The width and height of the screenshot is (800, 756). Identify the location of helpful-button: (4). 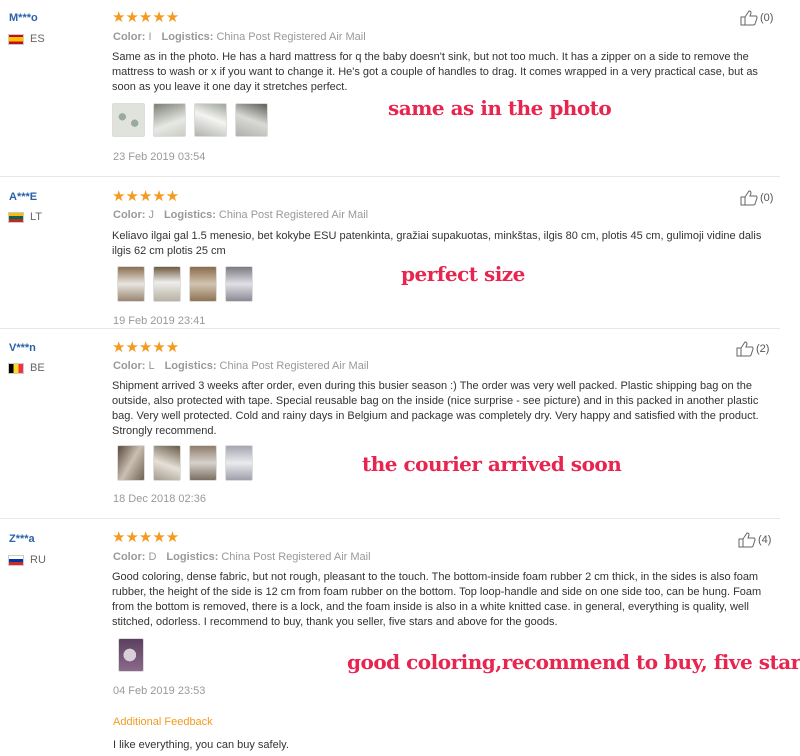
(754, 540).